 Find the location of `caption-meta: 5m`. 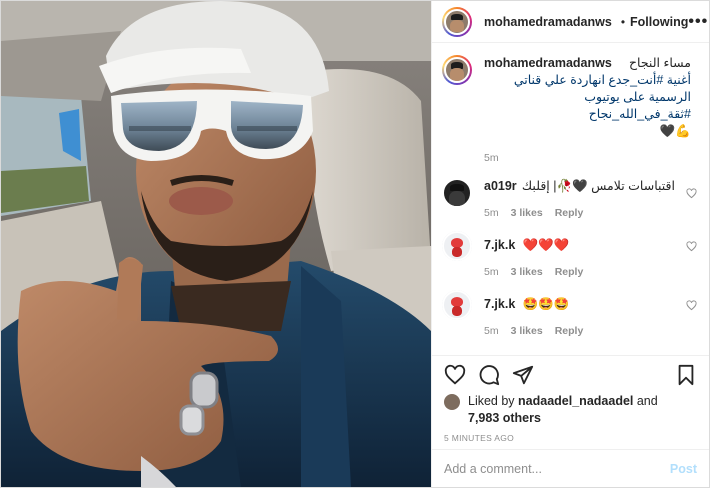

caption-meta: 5m is located at coordinates (591, 158).